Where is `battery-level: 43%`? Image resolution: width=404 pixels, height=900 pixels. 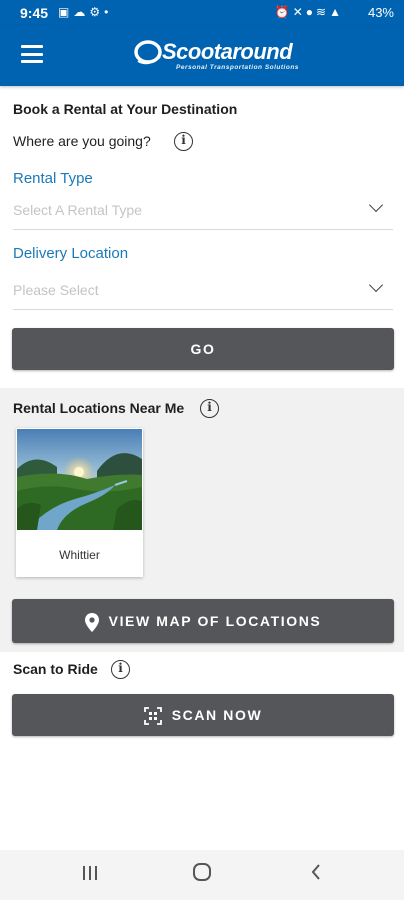 battery-level: 43% is located at coordinates (380, 12).